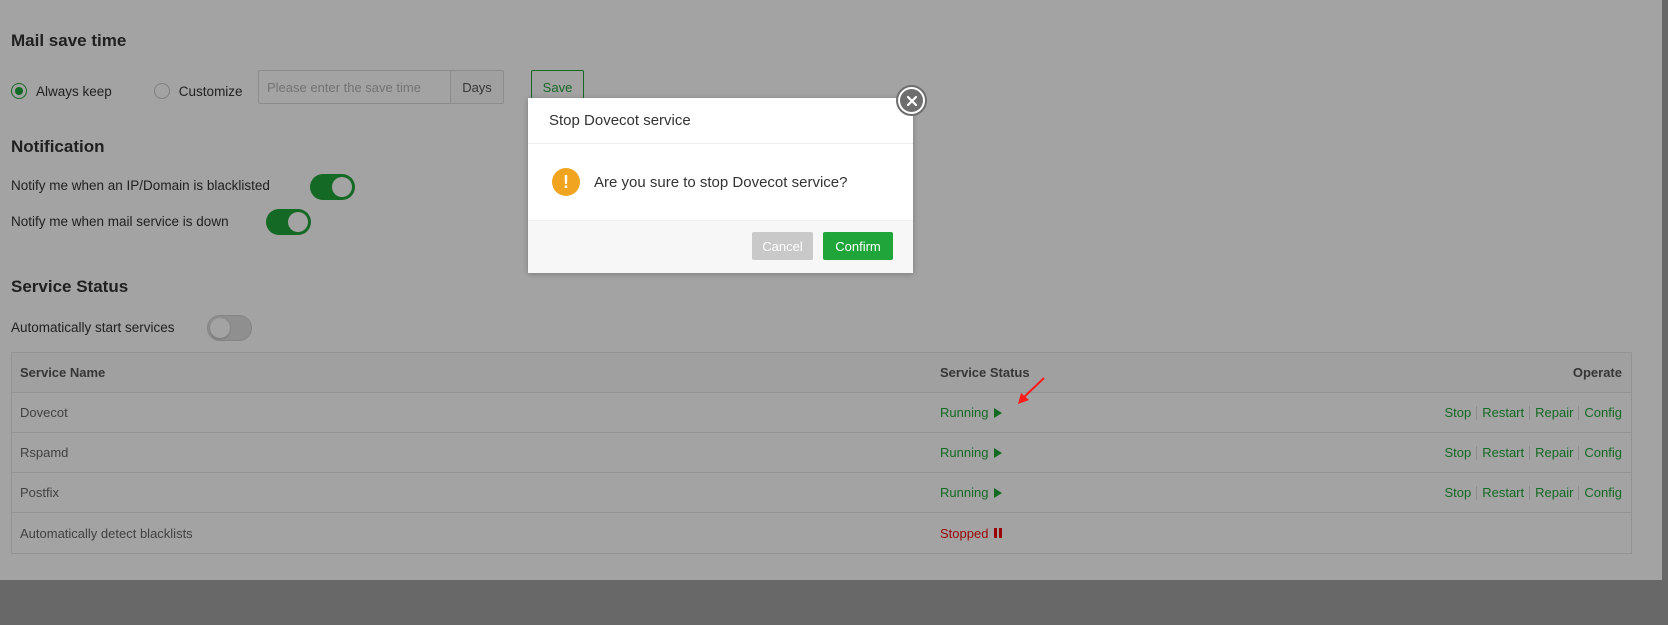 The width and height of the screenshot is (1668, 625). What do you see at coordinates (720, 121) in the screenshot?
I see `dialog-title: Stop Dovecot service` at bounding box center [720, 121].